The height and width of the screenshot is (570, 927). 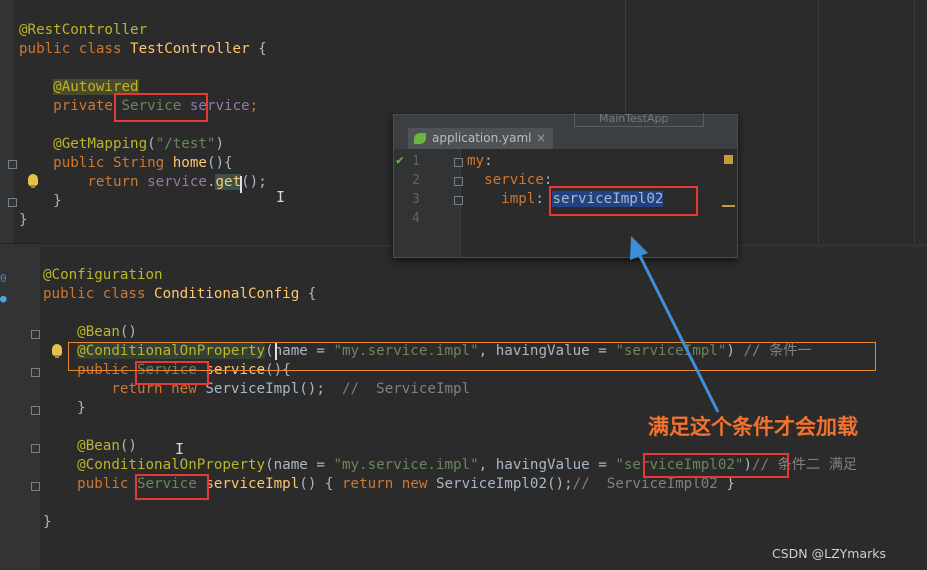 I want to click on arrow-head, so click(x=639, y=248).